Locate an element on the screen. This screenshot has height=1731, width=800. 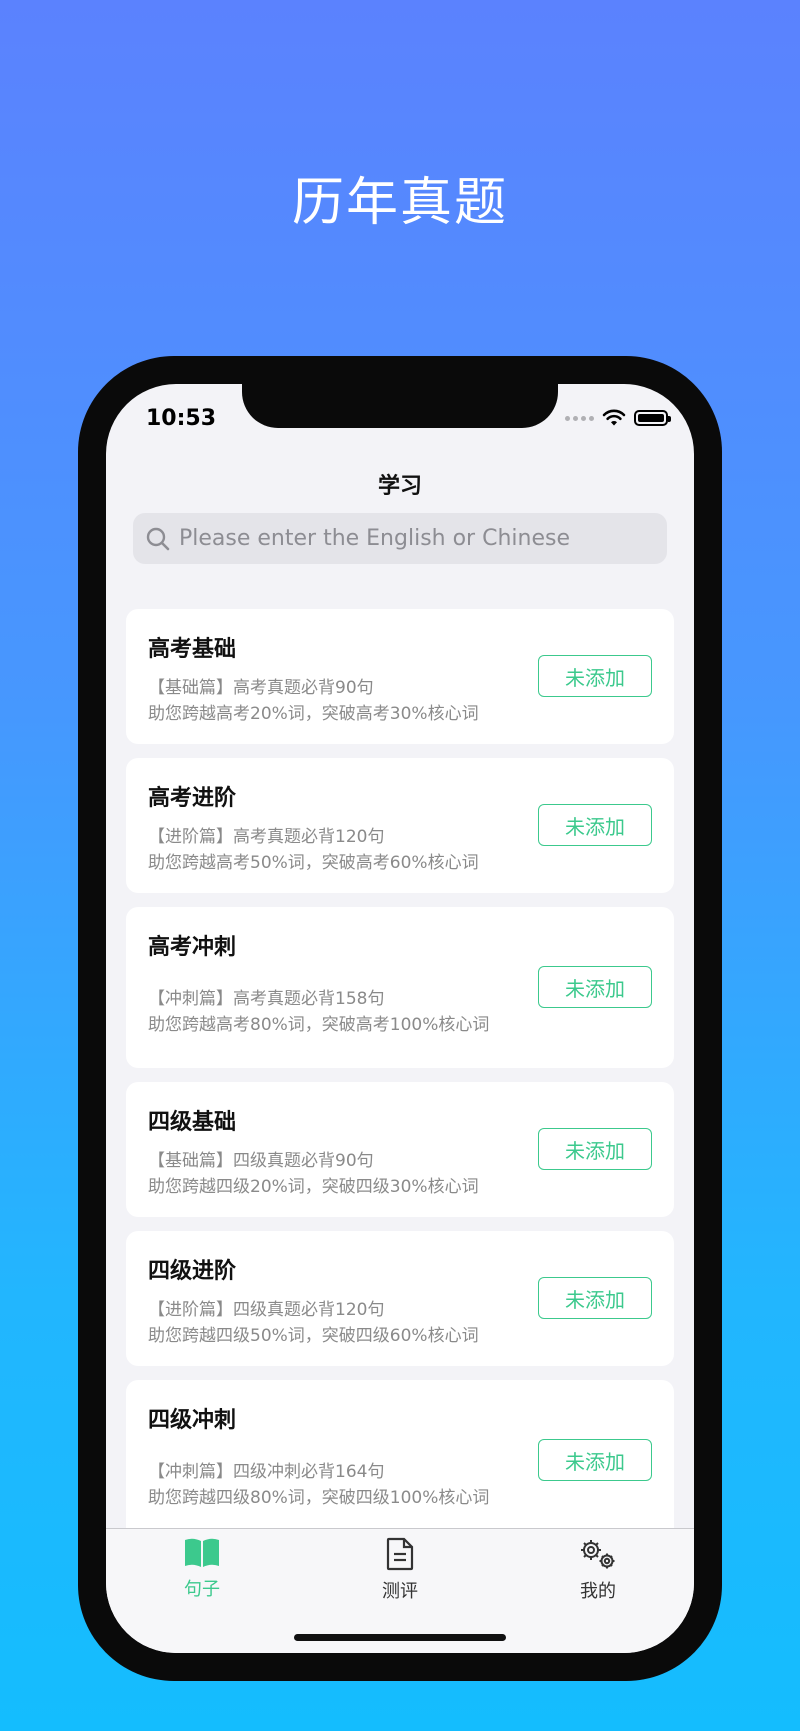
course-title: 四级进阶 is located at coordinates (192, 1271).